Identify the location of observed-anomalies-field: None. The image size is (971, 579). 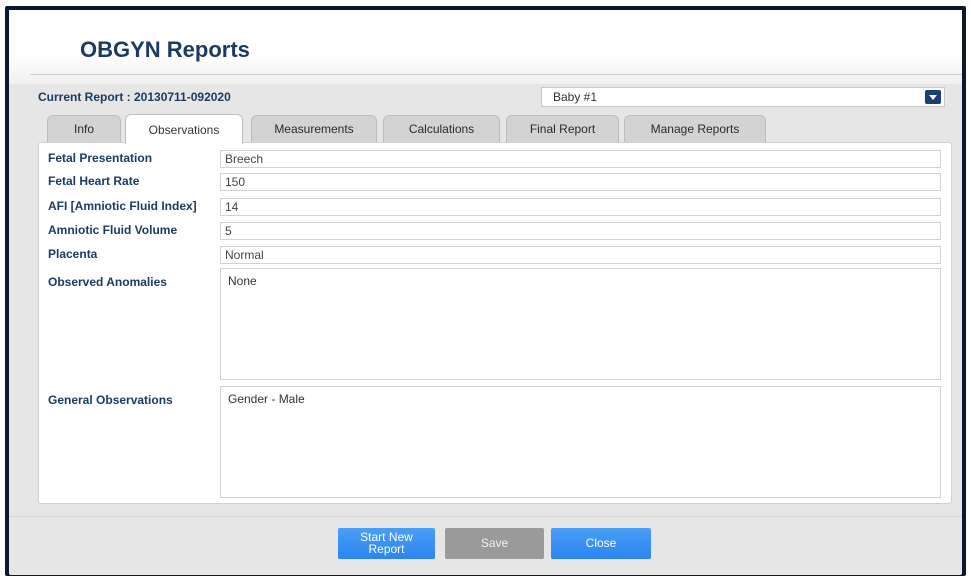
(580, 324).